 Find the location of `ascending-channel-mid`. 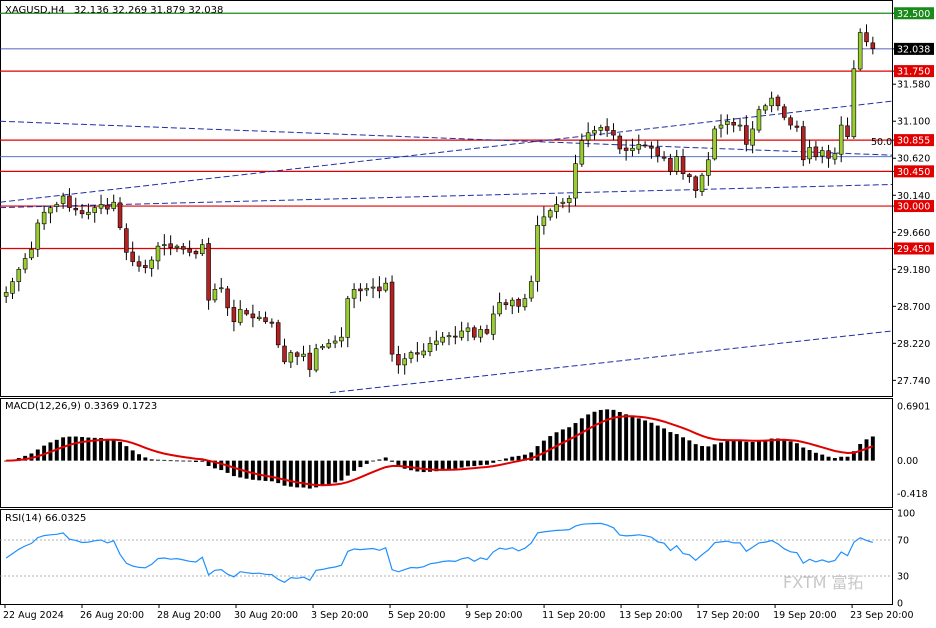

ascending-channel-mid is located at coordinates (446, 196).